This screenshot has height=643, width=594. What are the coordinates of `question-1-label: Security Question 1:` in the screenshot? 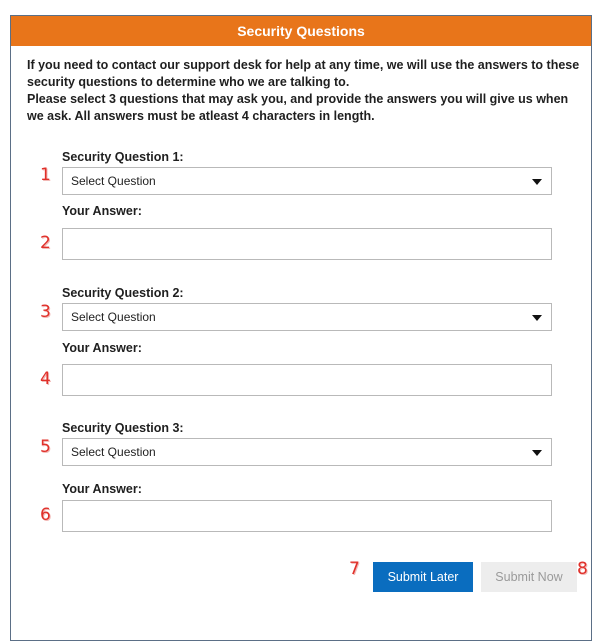 It's located at (123, 157).